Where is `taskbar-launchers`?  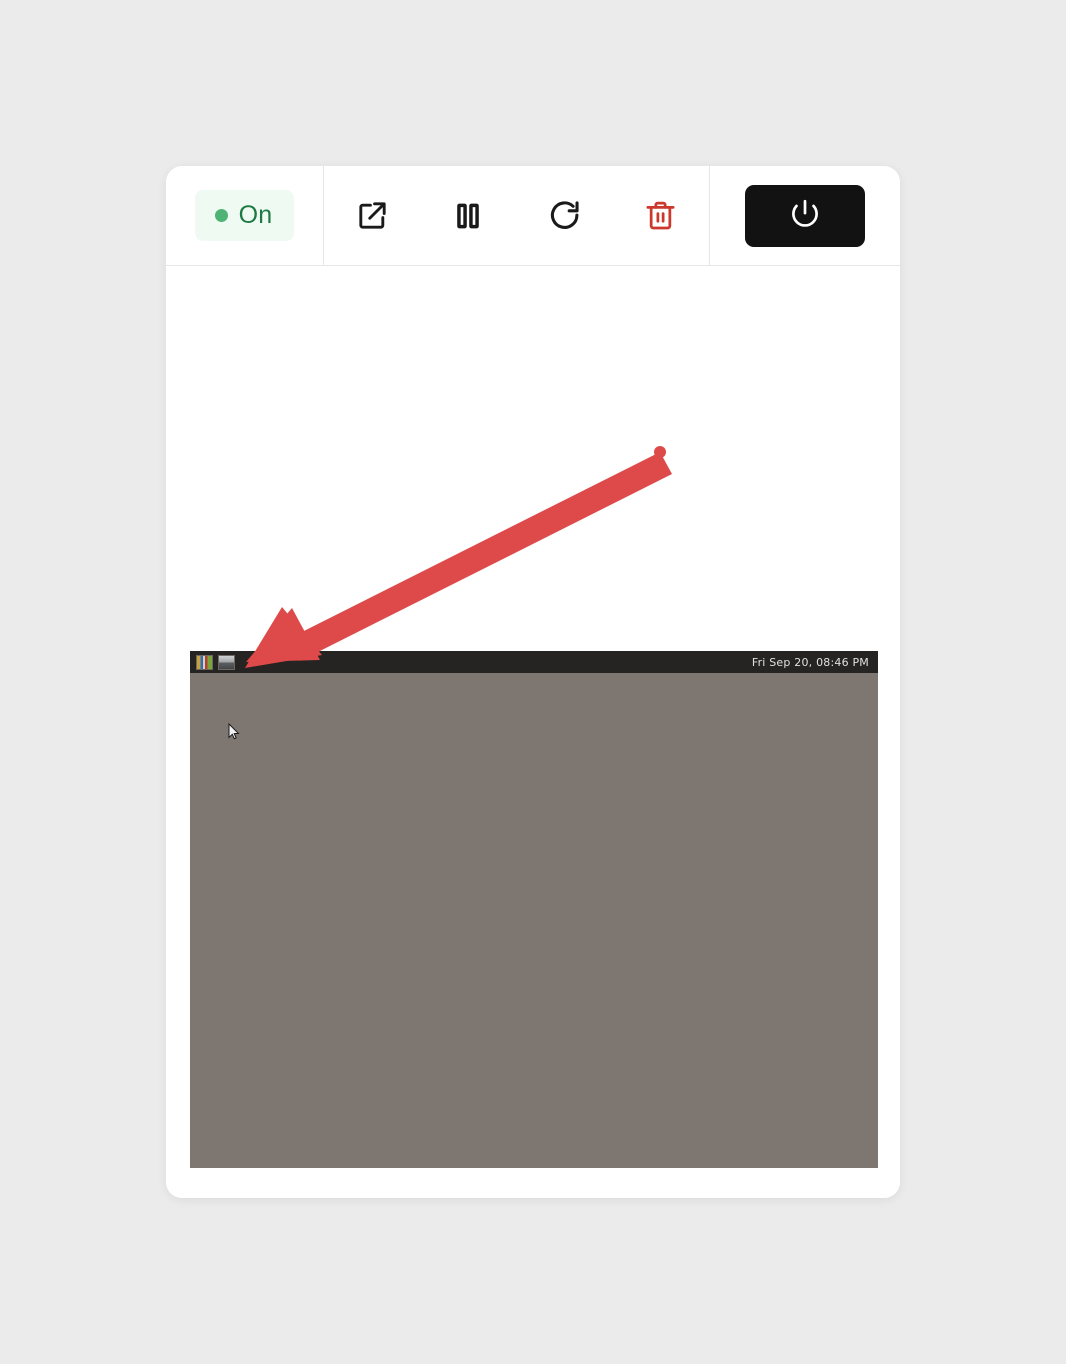
taskbar-launchers is located at coordinates (215, 662).